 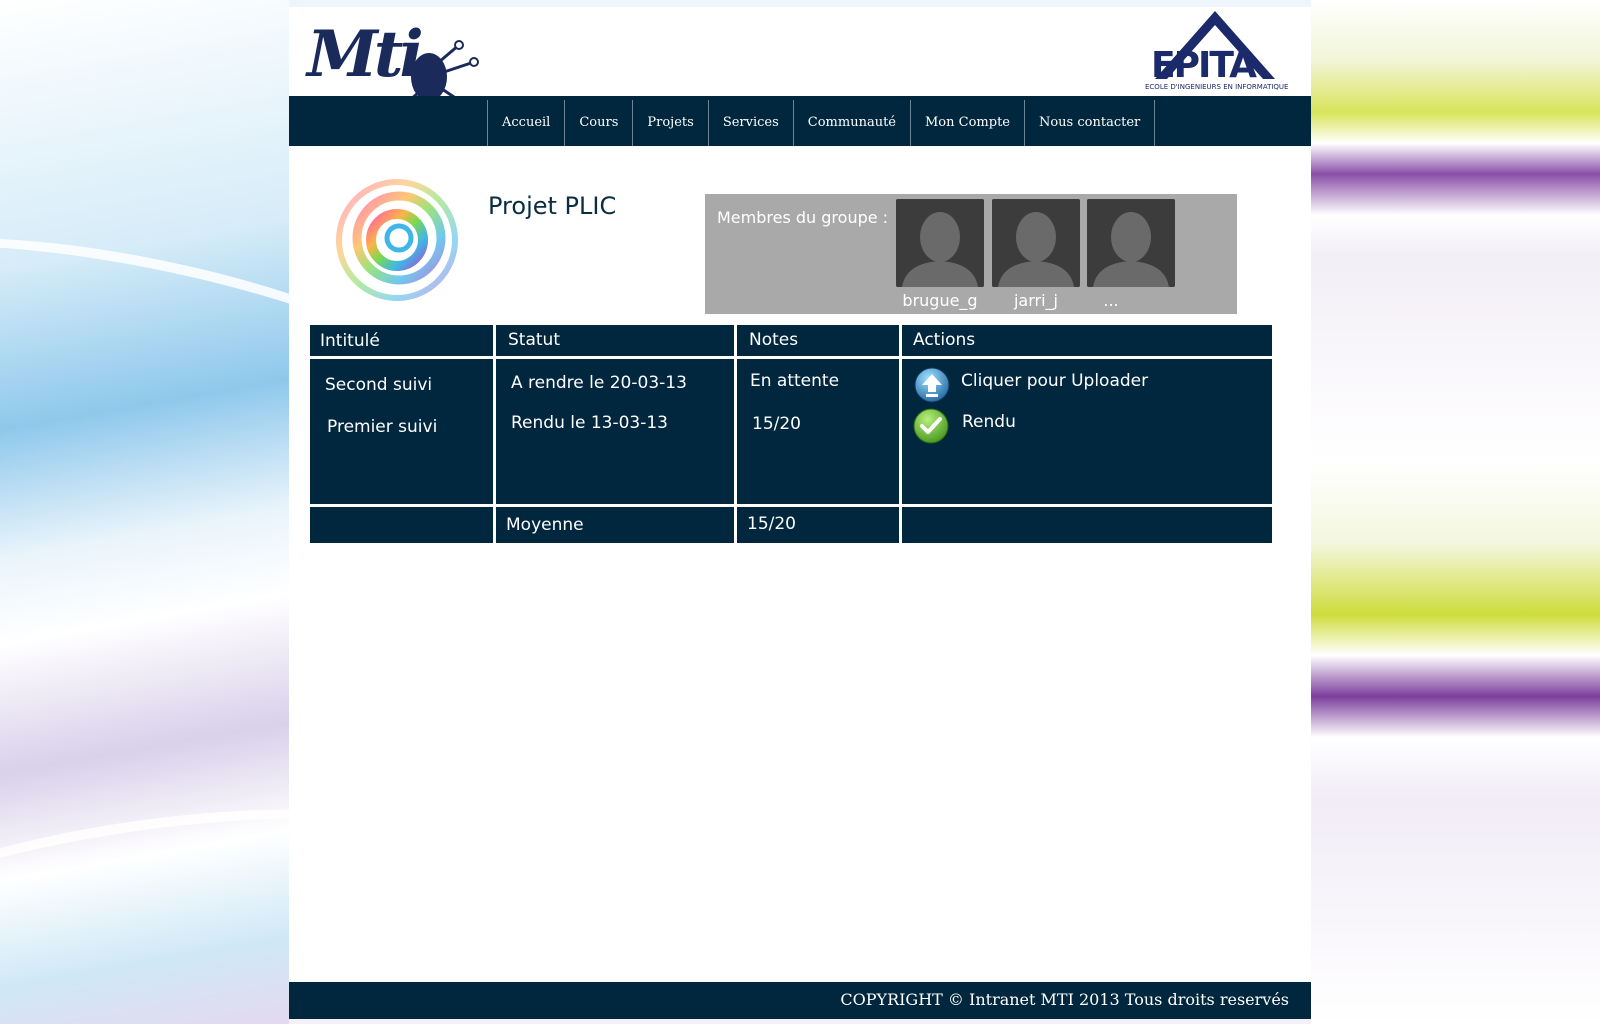 I want to click on header-label: Intitulé, so click(x=350, y=341).